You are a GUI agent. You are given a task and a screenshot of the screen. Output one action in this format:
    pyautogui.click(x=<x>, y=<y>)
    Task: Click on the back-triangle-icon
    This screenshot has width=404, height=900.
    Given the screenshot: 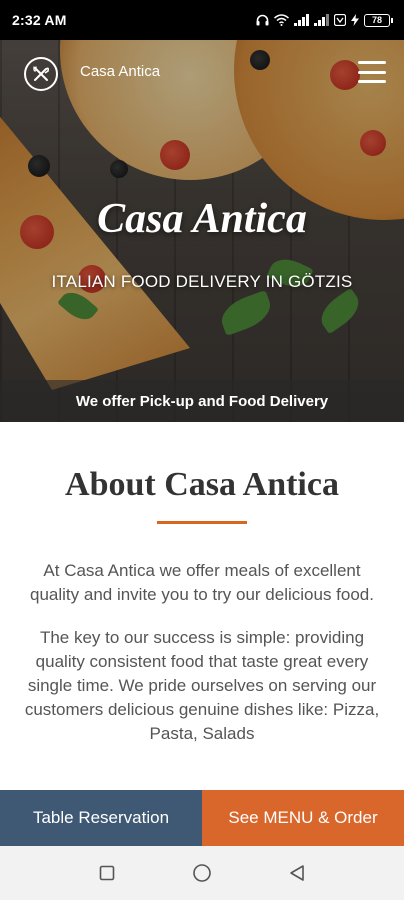 What is the action you would take?
    pyautogui.click(x=297, y=873)
    